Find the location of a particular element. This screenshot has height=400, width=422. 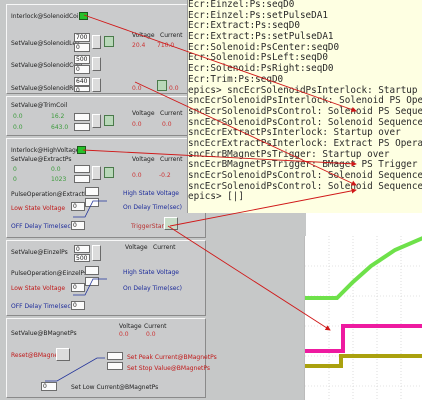

trim-voltage-input is located at coordinates (82, 117).